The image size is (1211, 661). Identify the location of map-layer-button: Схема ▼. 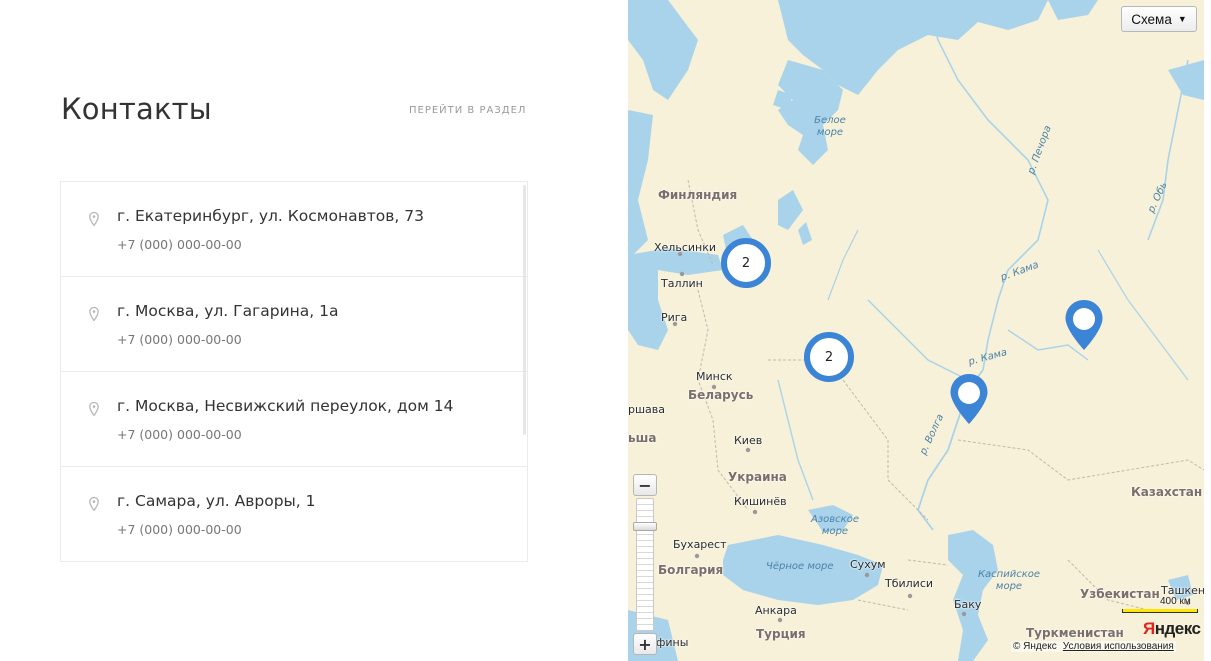
(1159, 19).